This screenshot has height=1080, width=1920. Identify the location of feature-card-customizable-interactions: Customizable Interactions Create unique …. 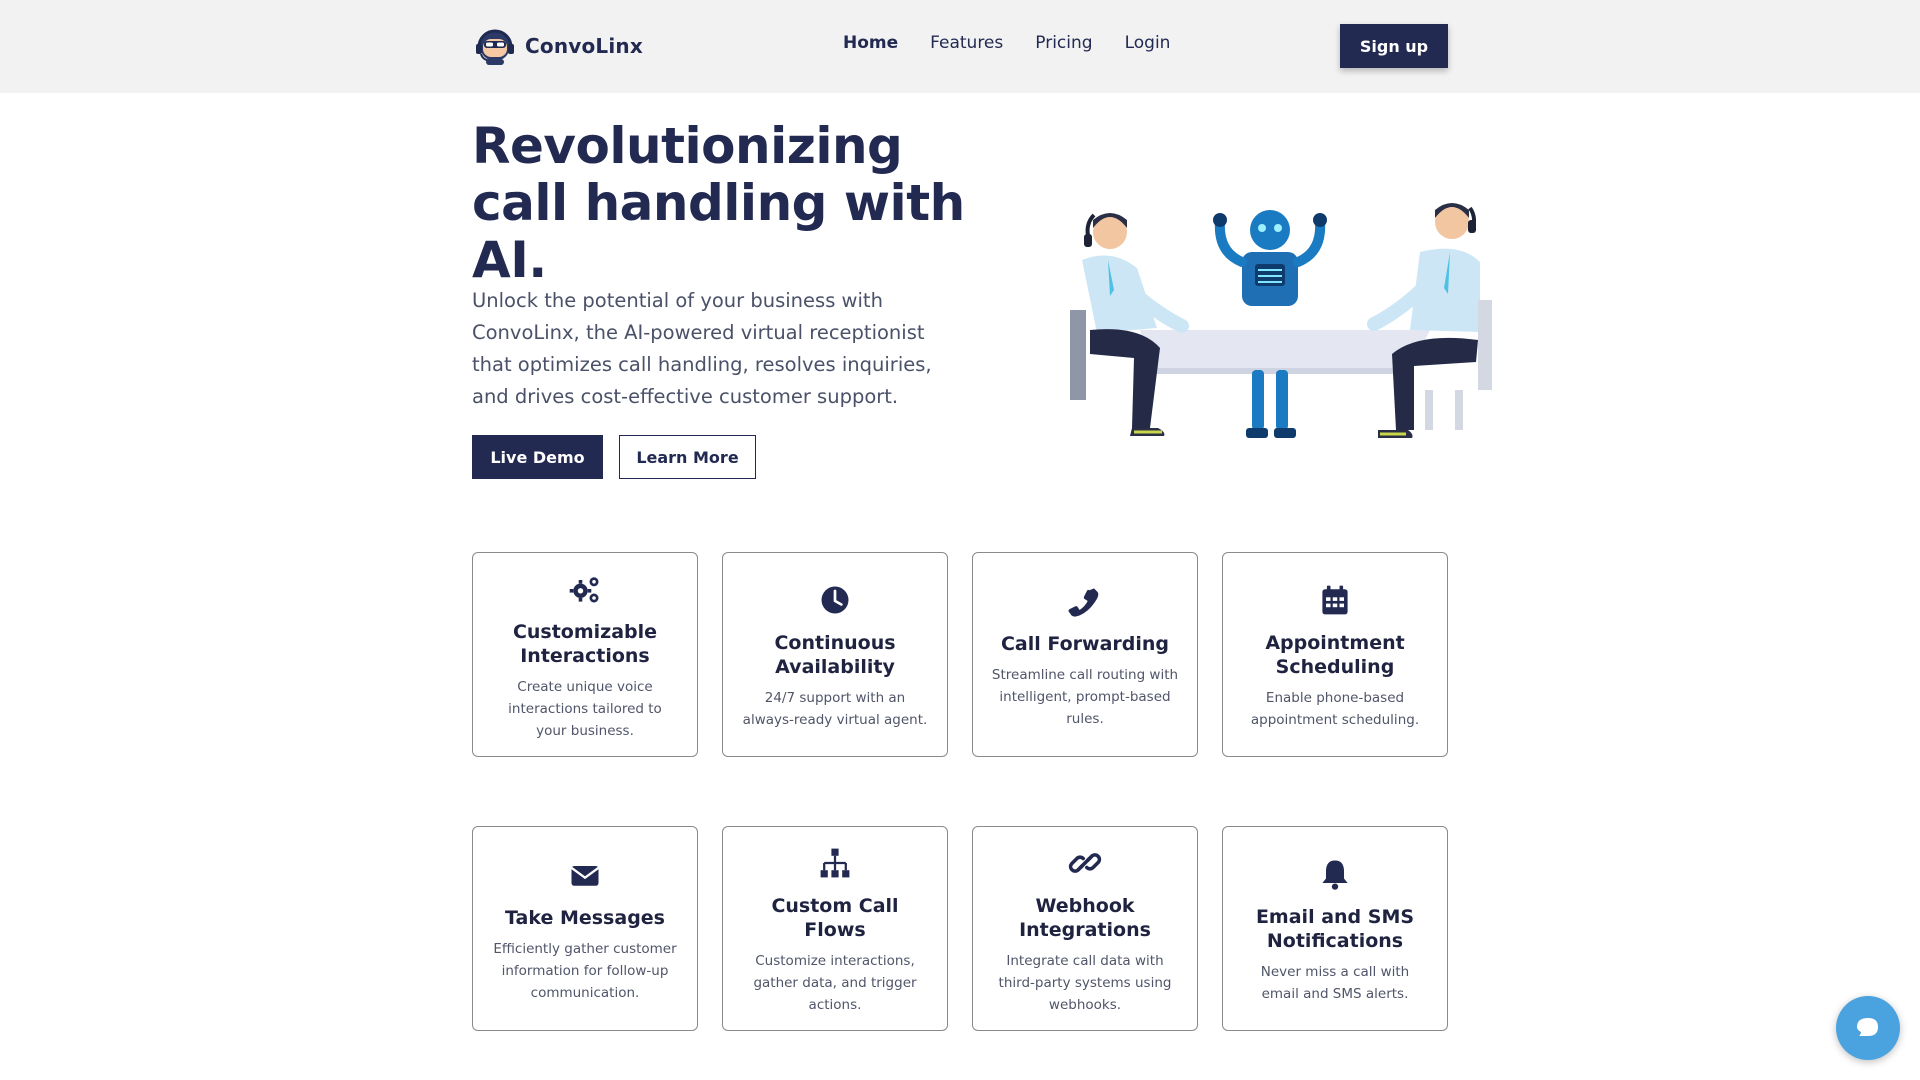
(585, 654).